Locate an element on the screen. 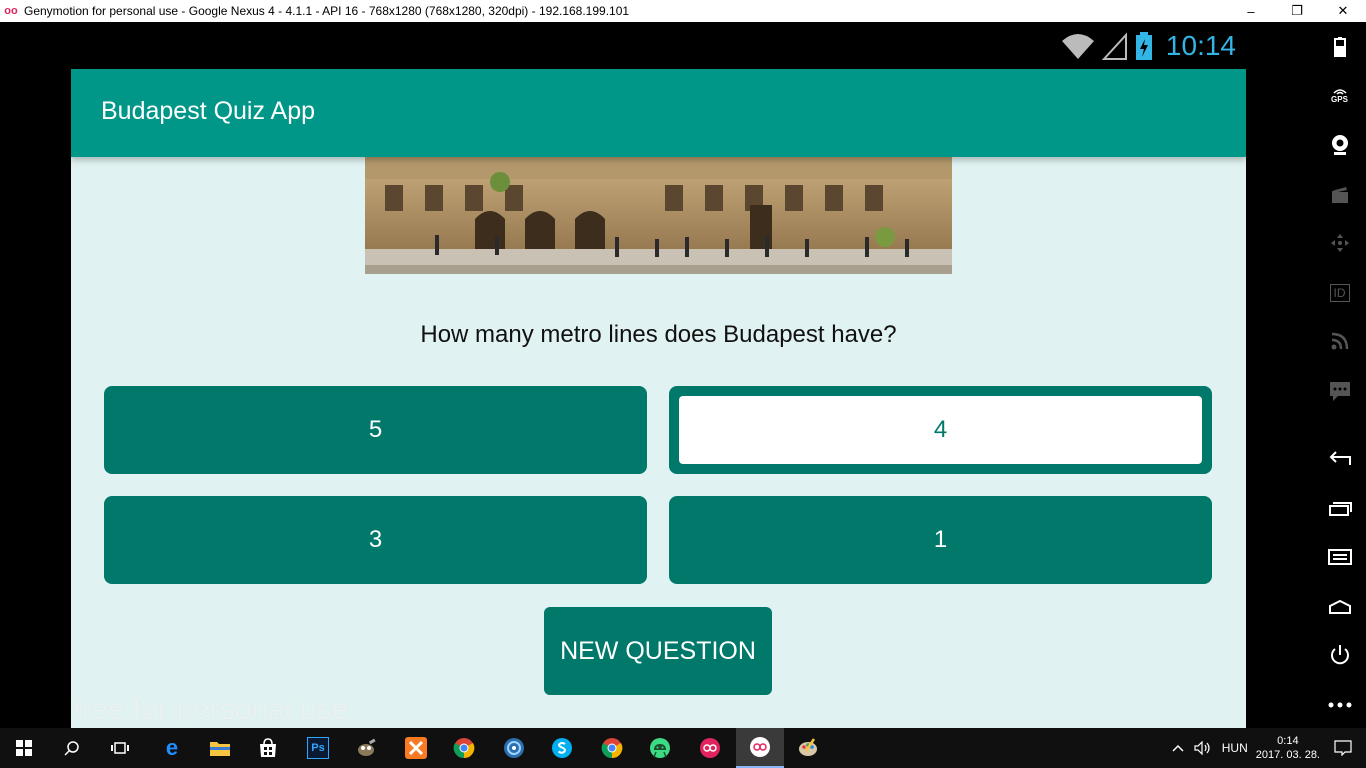 This screenshot has width=1366, height=768. new-question-label: NEW QUESTION is located at coordinates (658, 650).